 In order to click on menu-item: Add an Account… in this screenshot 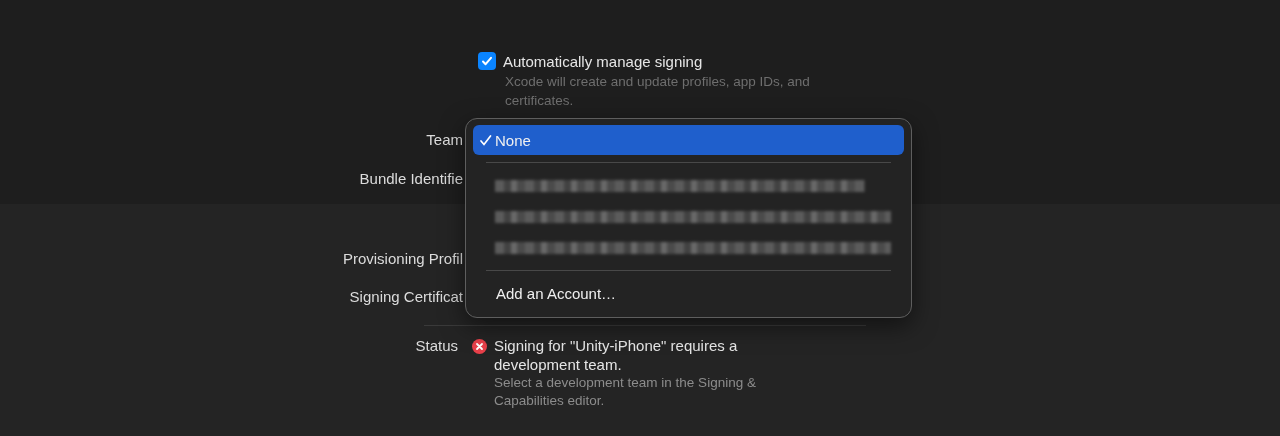, I will do `click(688, 293)`.